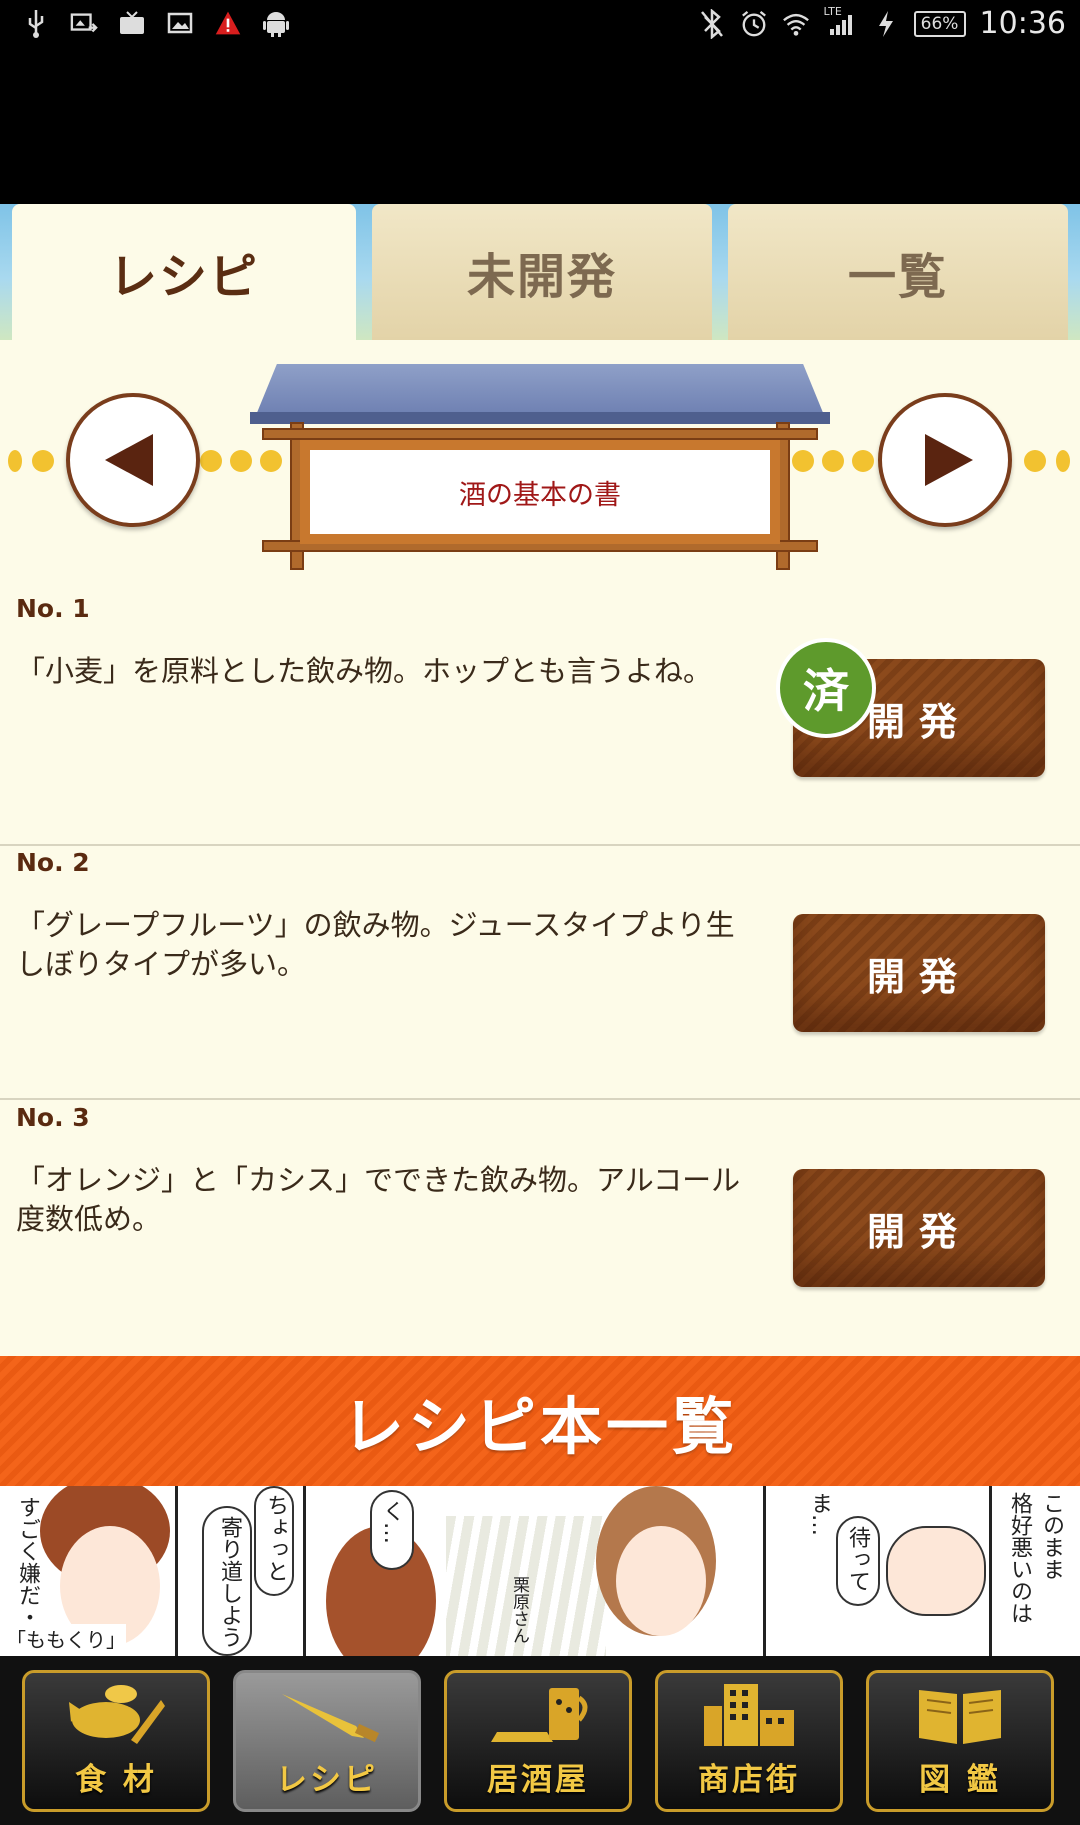 The image size is (1080, 1825). I want to click on book-icon, so click(960, 1715).